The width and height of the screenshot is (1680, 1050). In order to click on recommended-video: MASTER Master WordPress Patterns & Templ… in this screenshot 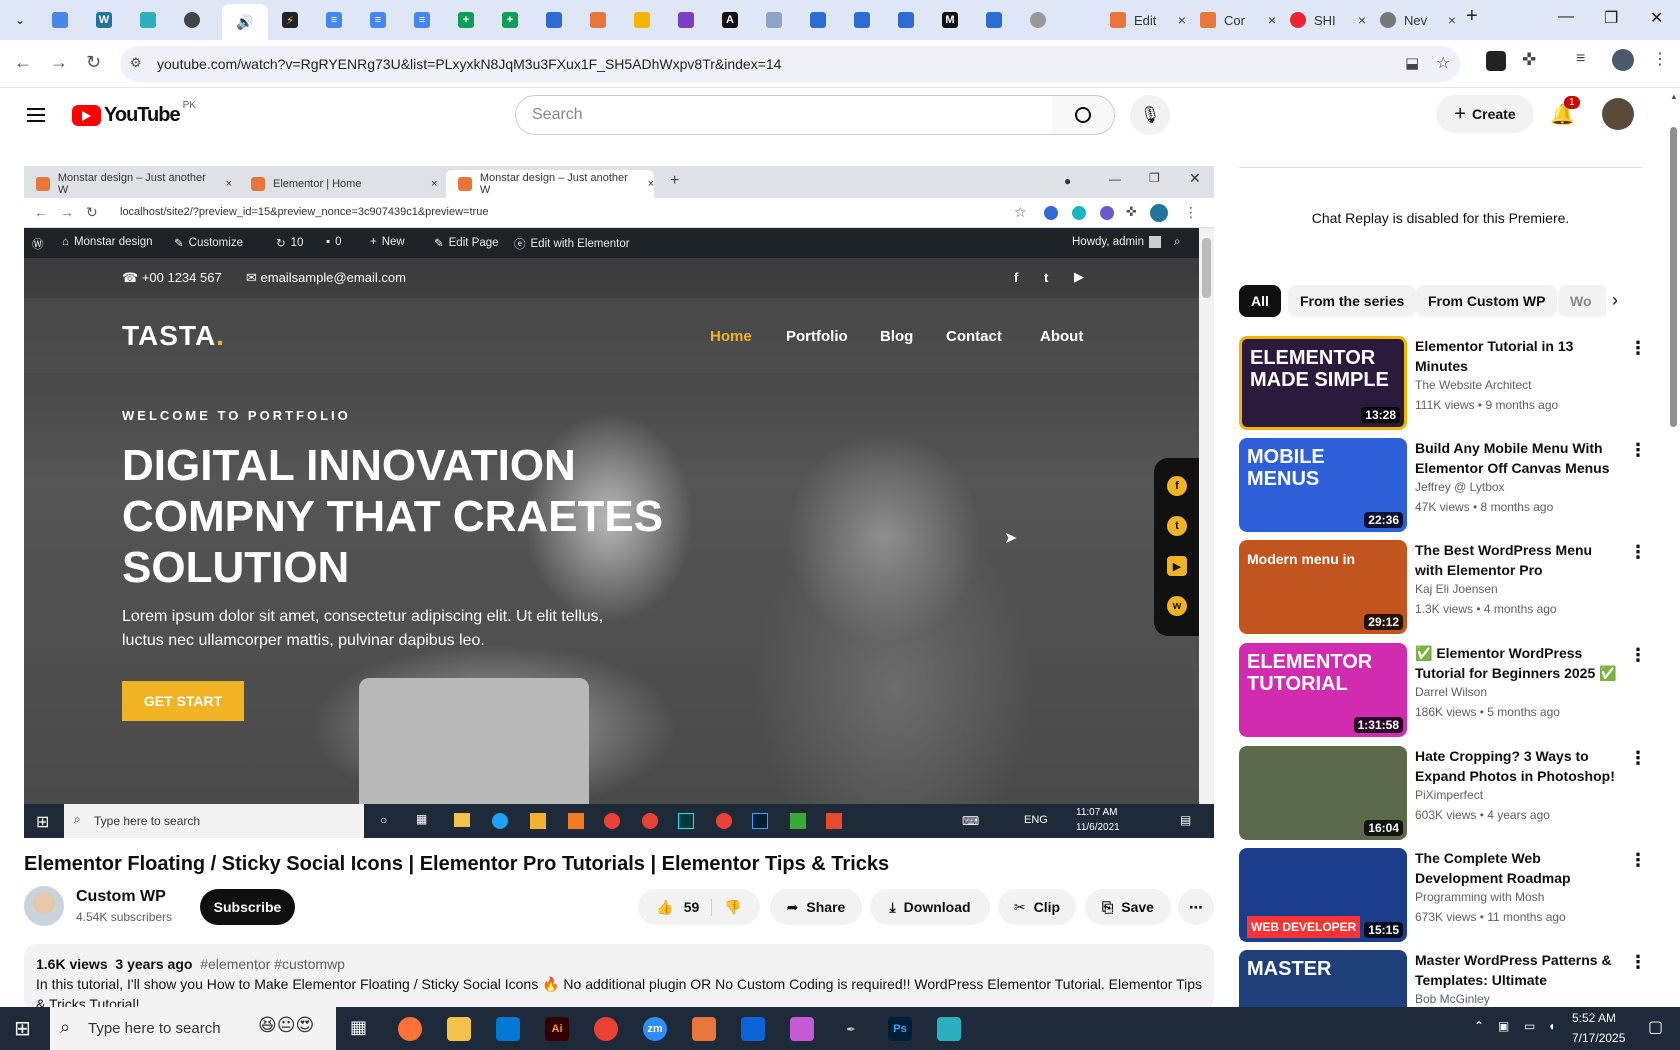, I will do `click(1444, 978)`.